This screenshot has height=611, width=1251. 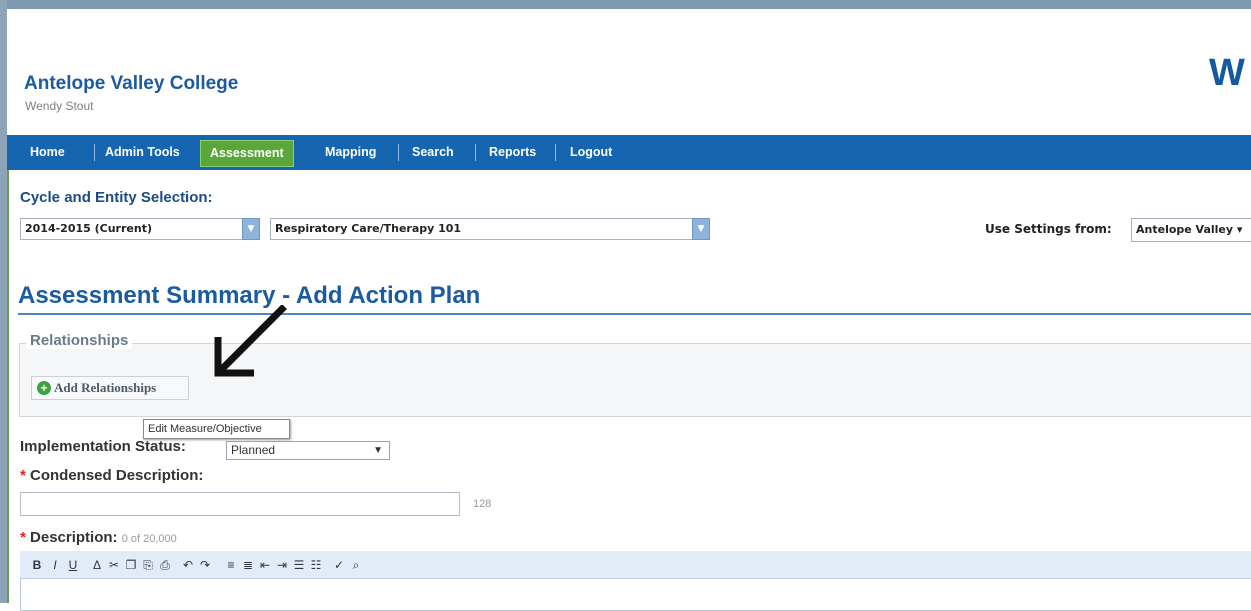 I want to click on description-label: * Description: 0 of 20,000, so click(x=98, y=537).